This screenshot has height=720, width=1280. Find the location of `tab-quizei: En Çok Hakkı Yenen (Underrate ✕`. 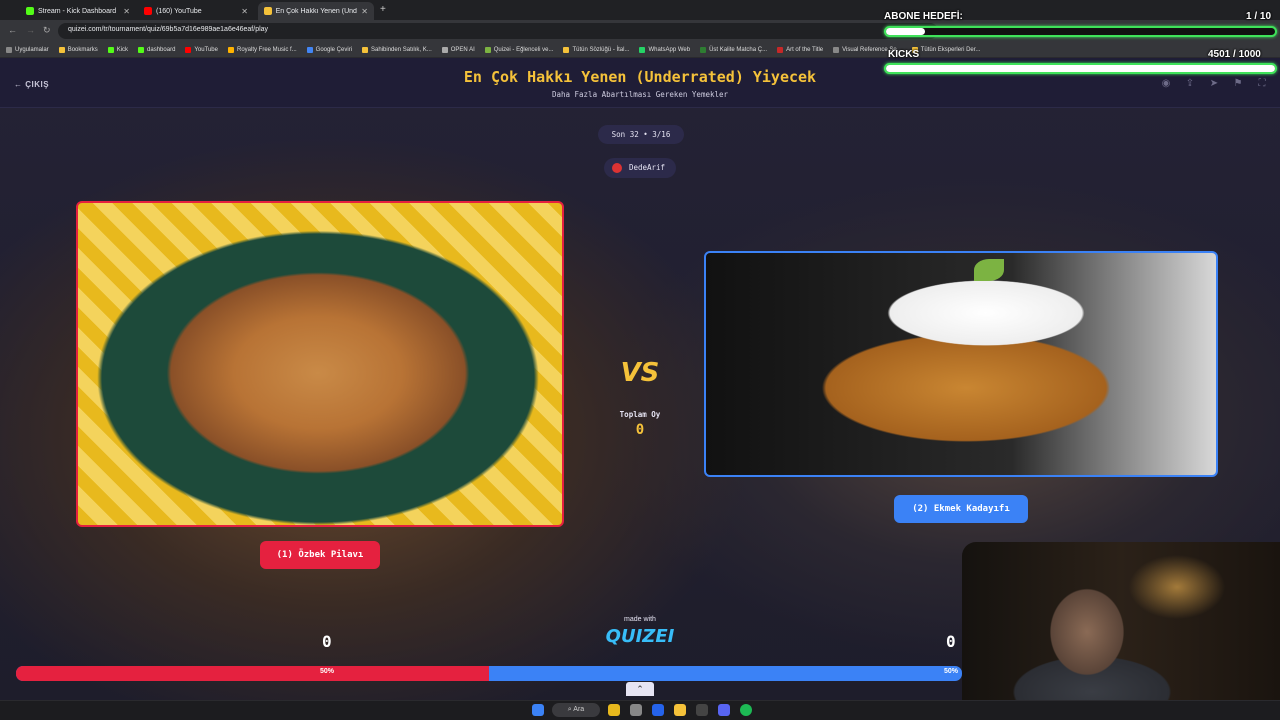

tab-quizei: En Çok Hakkı Yenen (Underrate ✕ is located at coordinates (316, 11).